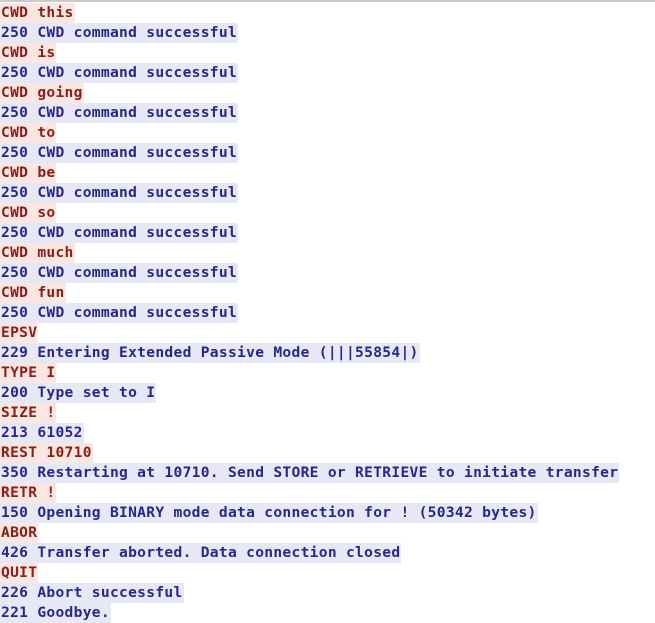 Image resolution: width=655 pixels, height=623 pixels. What do you see at coordinates (28, 373) in the screenshot?
I see `ftp-command-text: TYPE I` at bounding box center [28, 373].